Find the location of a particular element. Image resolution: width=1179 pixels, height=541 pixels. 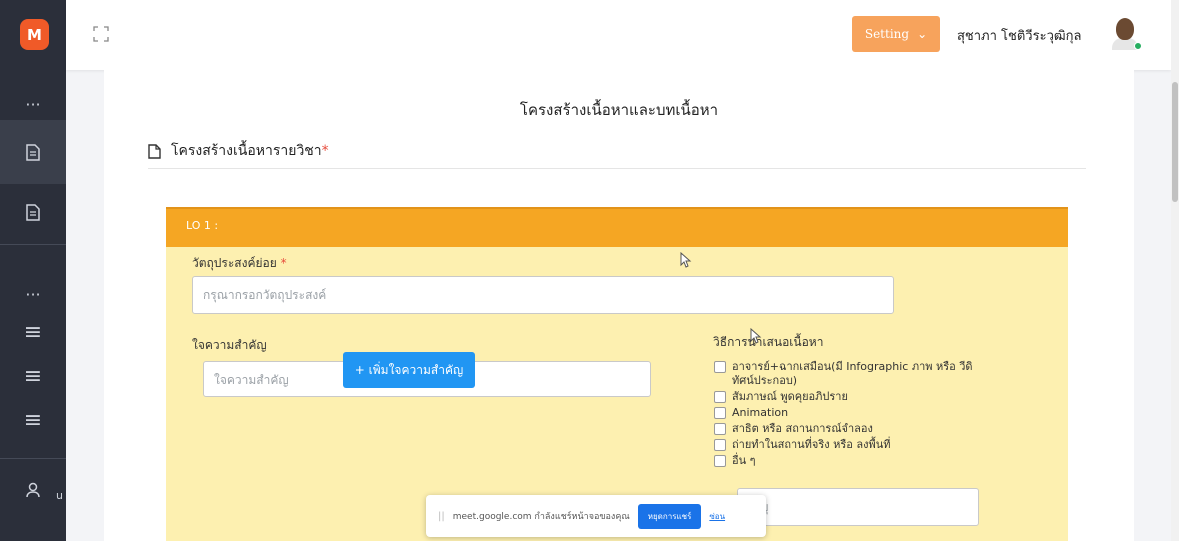

stop-sharing-button: หยุดการแชร์ is located at coordinates (669, 516).